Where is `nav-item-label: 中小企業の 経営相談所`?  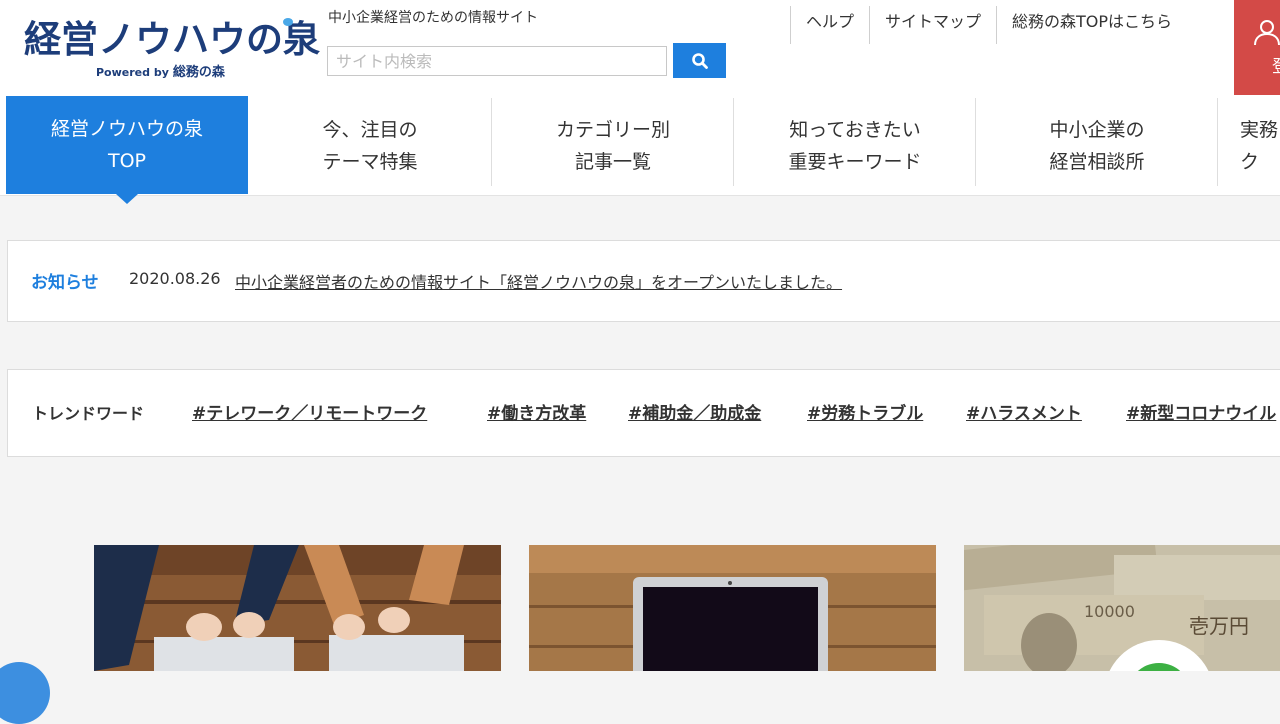
nav-item-label: 中小企業の 経営相談所 is located at coordinates (1097, 145).